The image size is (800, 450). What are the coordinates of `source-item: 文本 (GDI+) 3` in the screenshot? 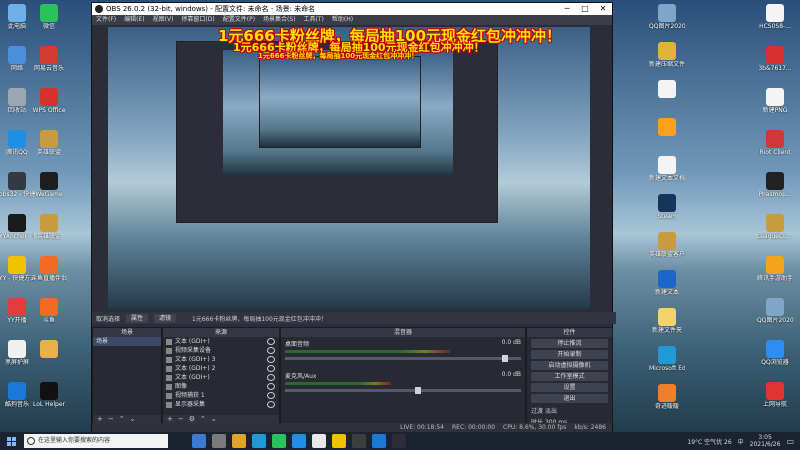 It's located at (221, 359).